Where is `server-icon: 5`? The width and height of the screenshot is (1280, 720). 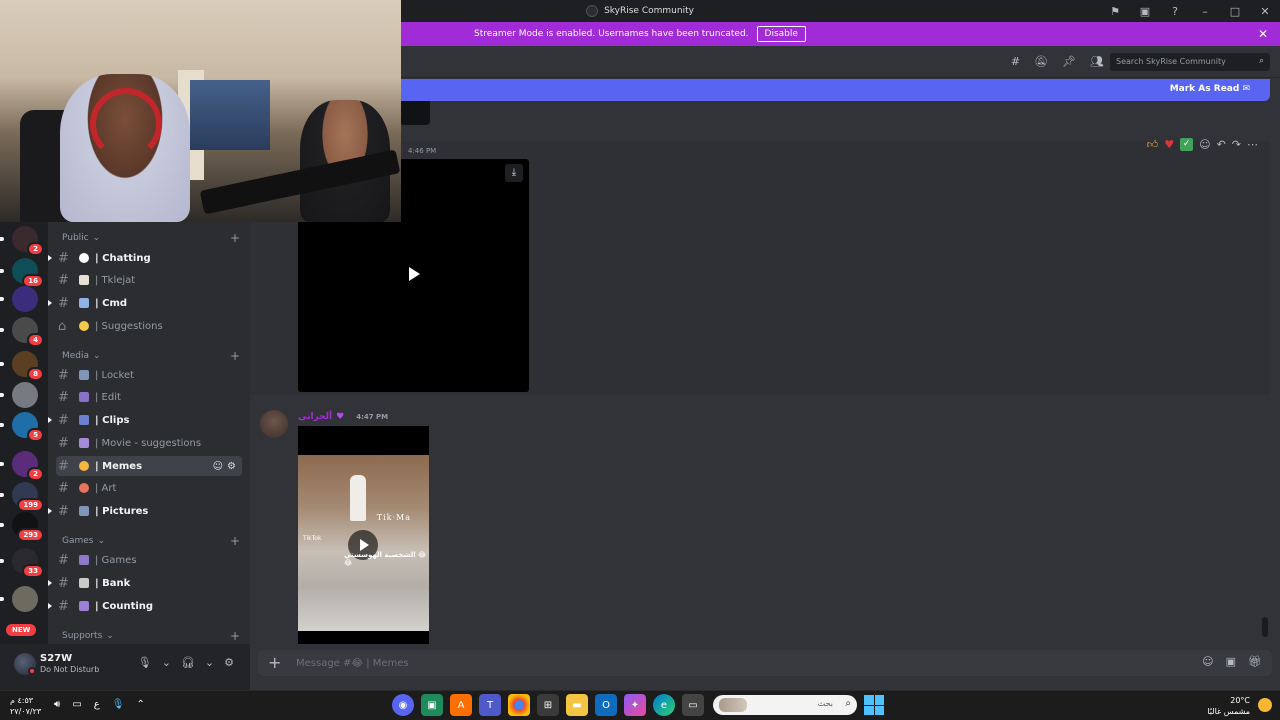 server-icon: 5 is located at coordinates (28, 427).